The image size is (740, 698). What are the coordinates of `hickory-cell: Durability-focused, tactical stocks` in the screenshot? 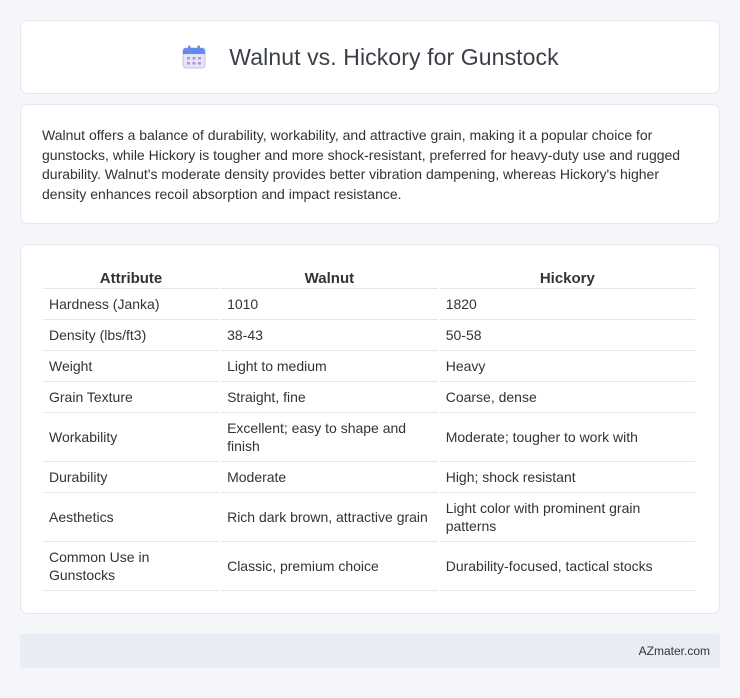 It's located at (567, 566).